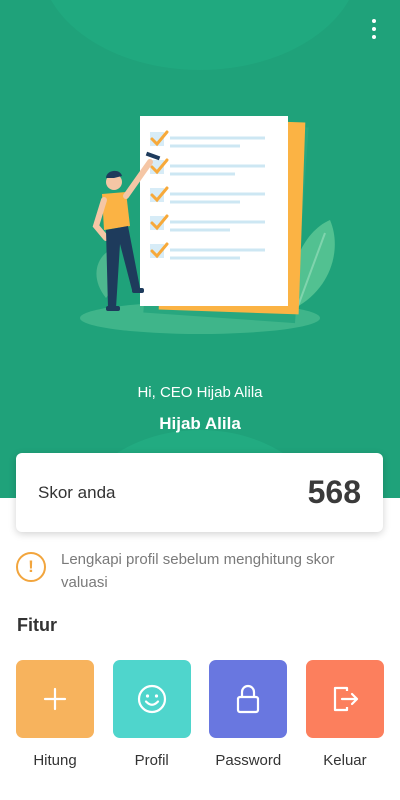  I want to click on lock-icon, so click(248, 699).